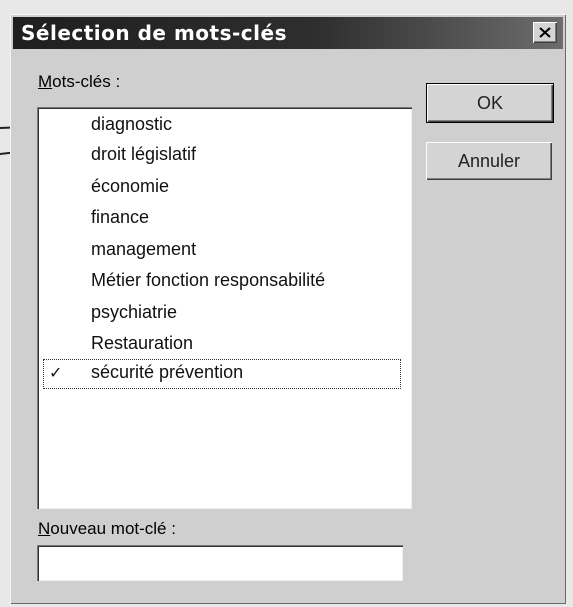 Image resolution: width=573 pixels, height=607 pixels. What do you see at coordinates (222, 251) in the screenshot?
I see `list-item: management` at bounding box center [222, 251].